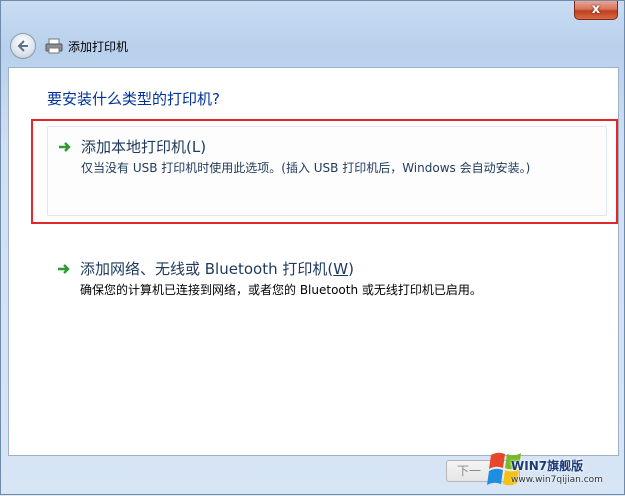  Describe the element at coordinates (98, 47) in the screenshot. I see `window-title: 添加打印机` at that location.